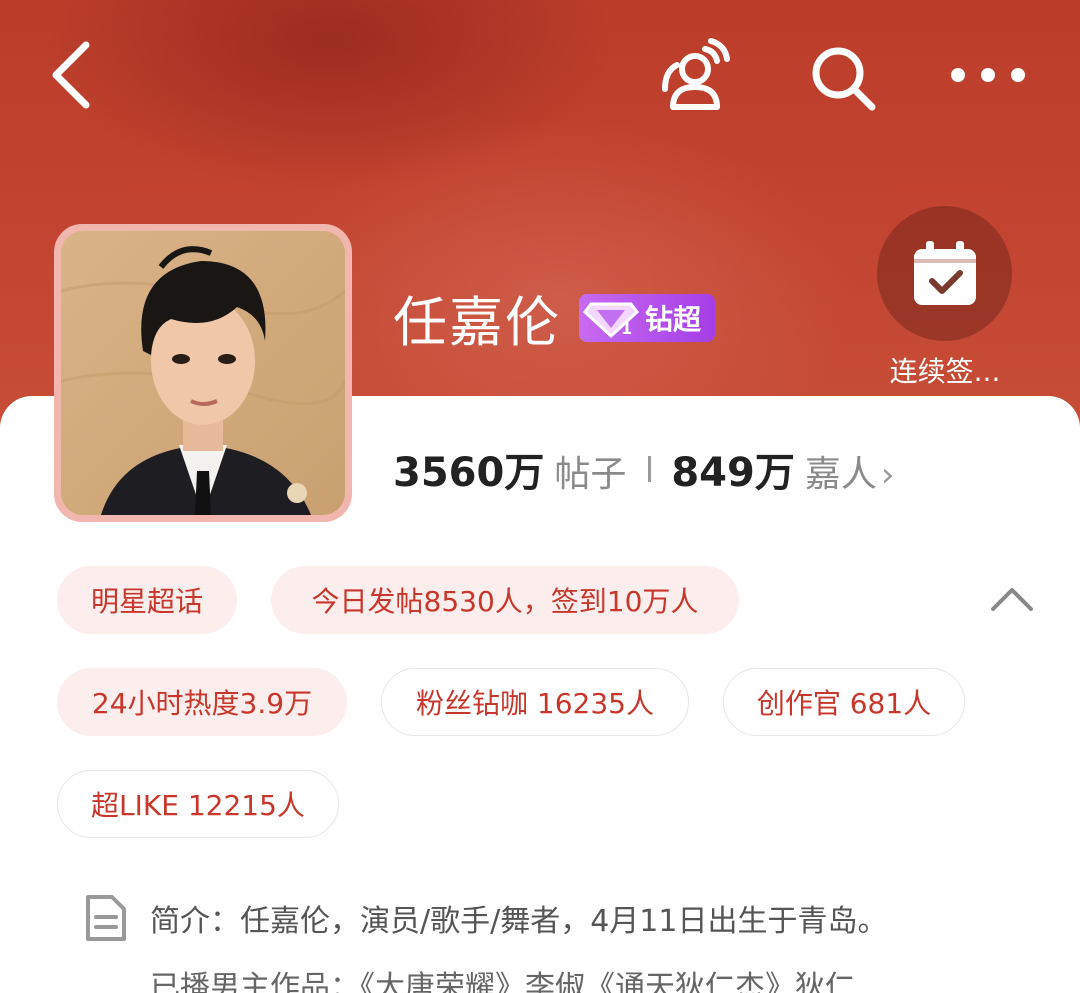 The image size is (1080, 993). I want to click on search-icon, so click(843, 78).